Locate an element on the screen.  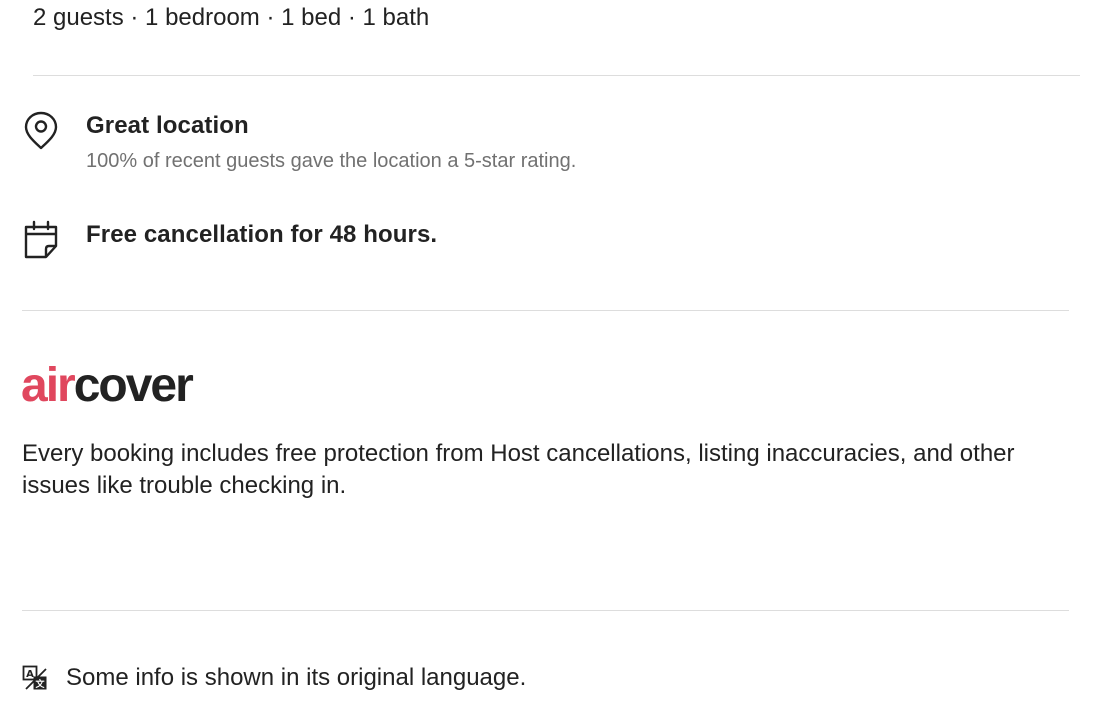
highlight-title: Free cancellation for 48 hours. is located at coordinates (262, 234).